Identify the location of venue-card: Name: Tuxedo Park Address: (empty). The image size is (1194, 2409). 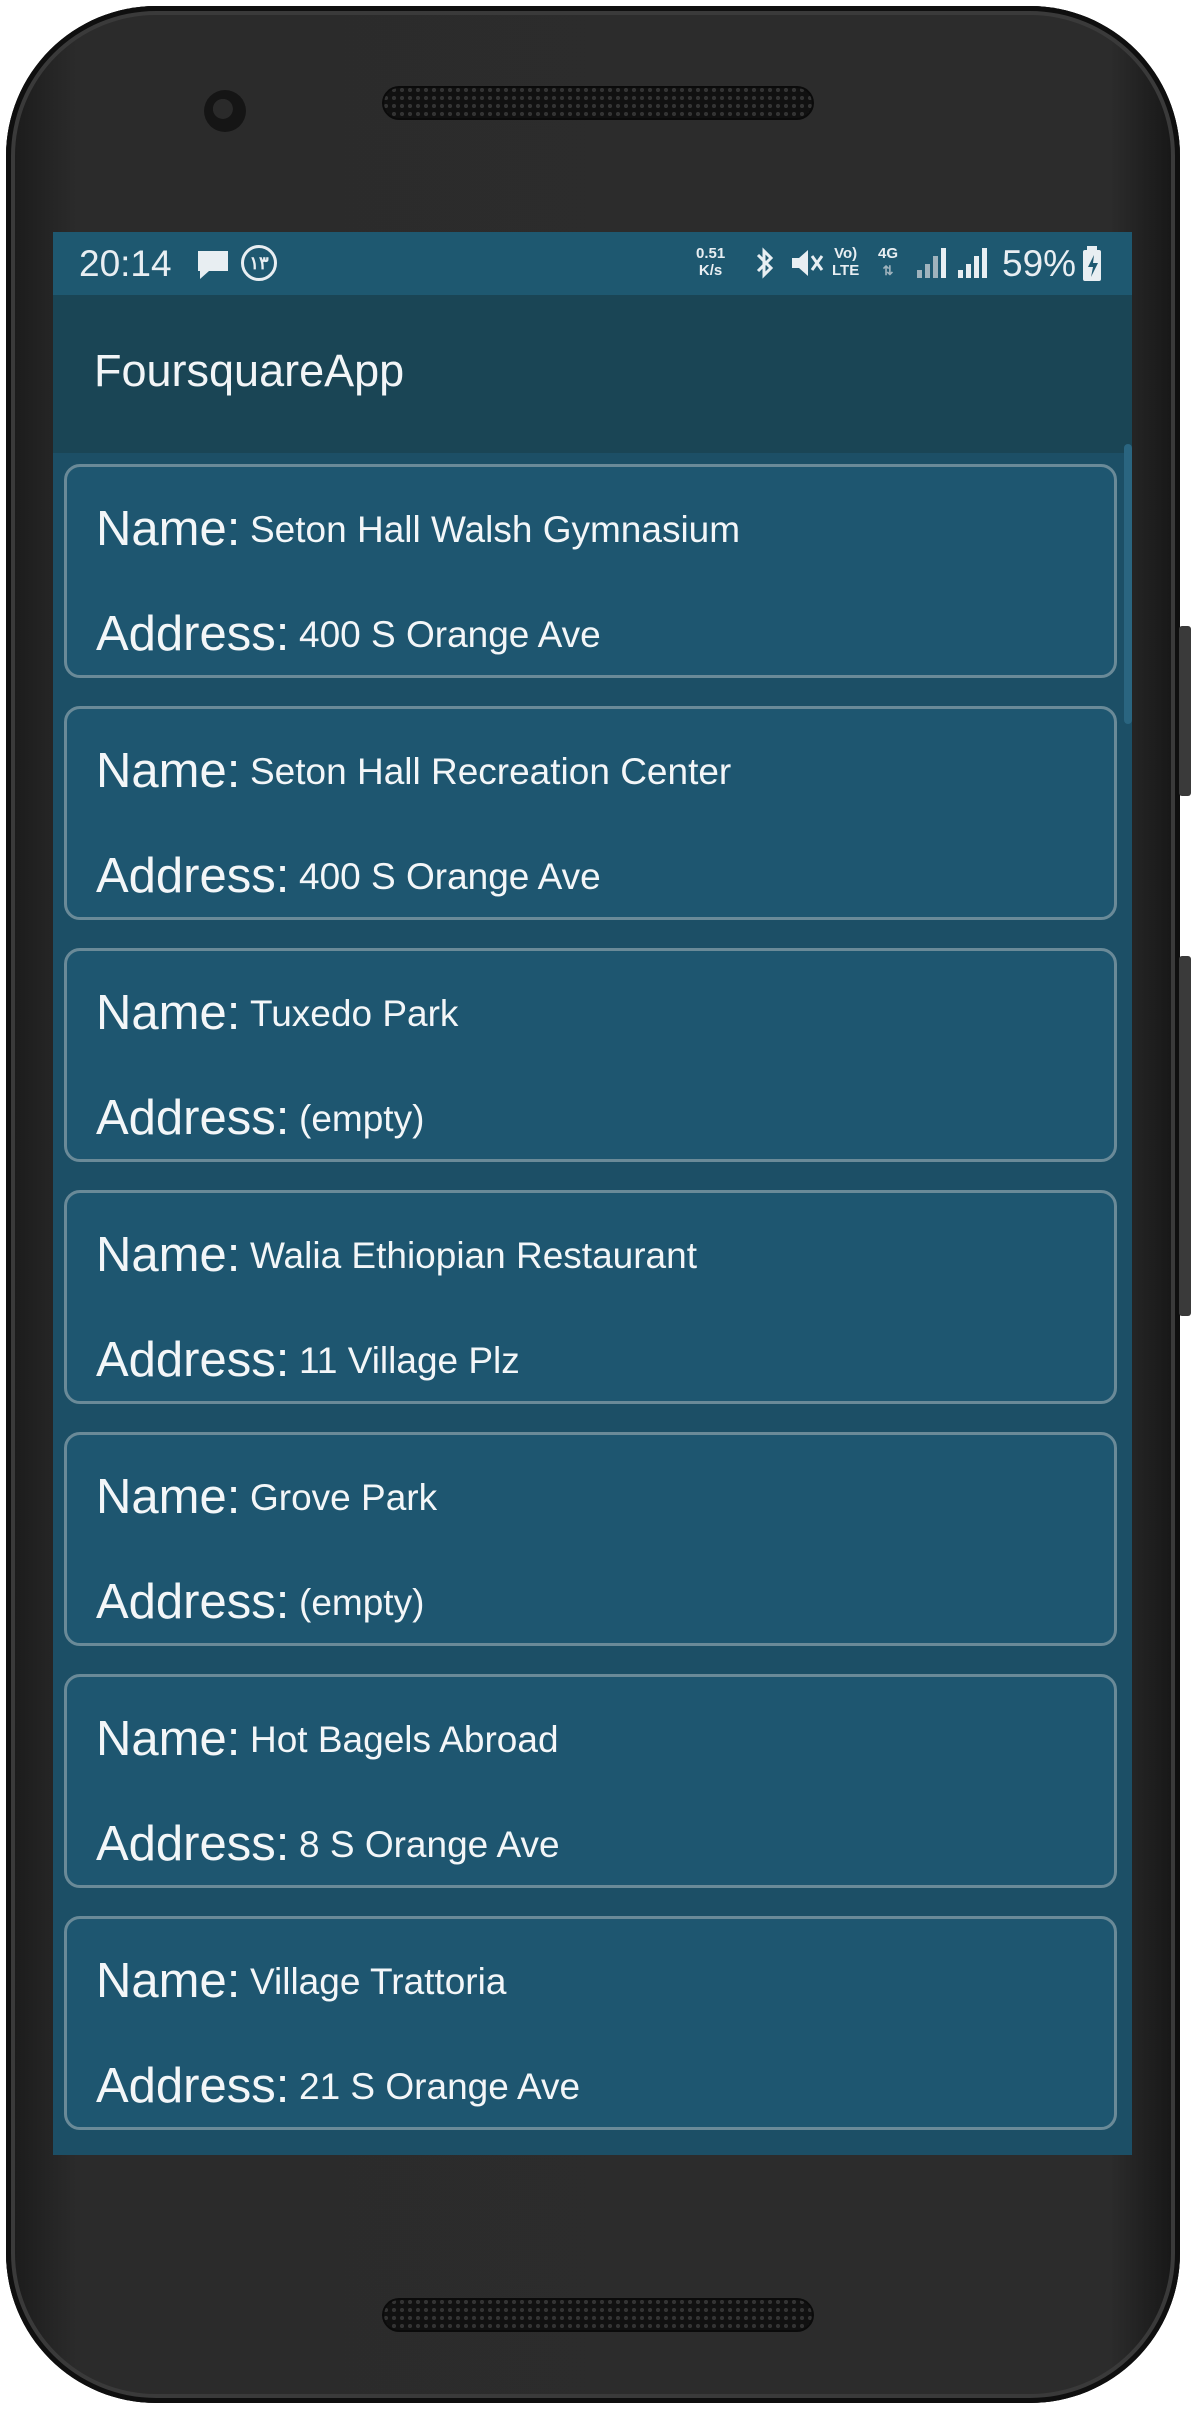
(590, 1055).